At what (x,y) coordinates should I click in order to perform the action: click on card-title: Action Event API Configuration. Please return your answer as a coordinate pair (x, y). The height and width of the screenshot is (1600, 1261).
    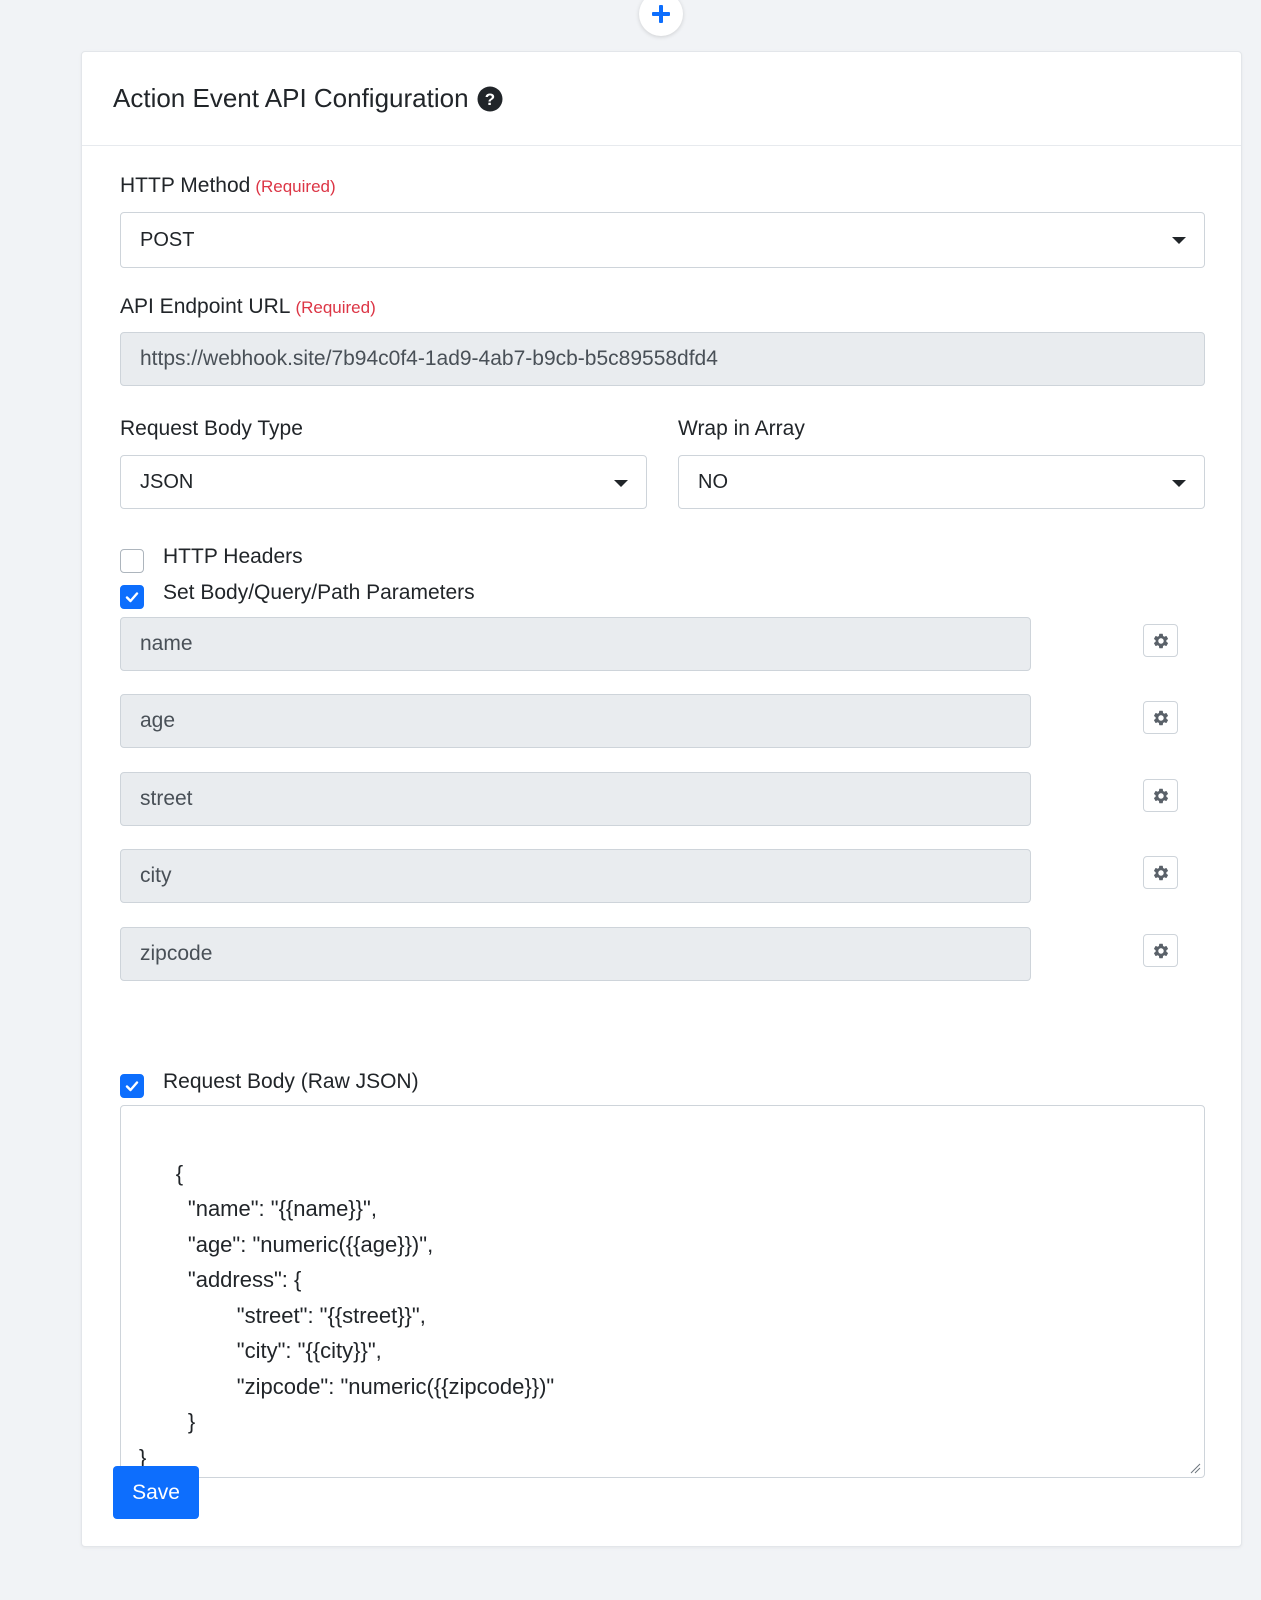
    Looking at the image, I should click on (291, 98).